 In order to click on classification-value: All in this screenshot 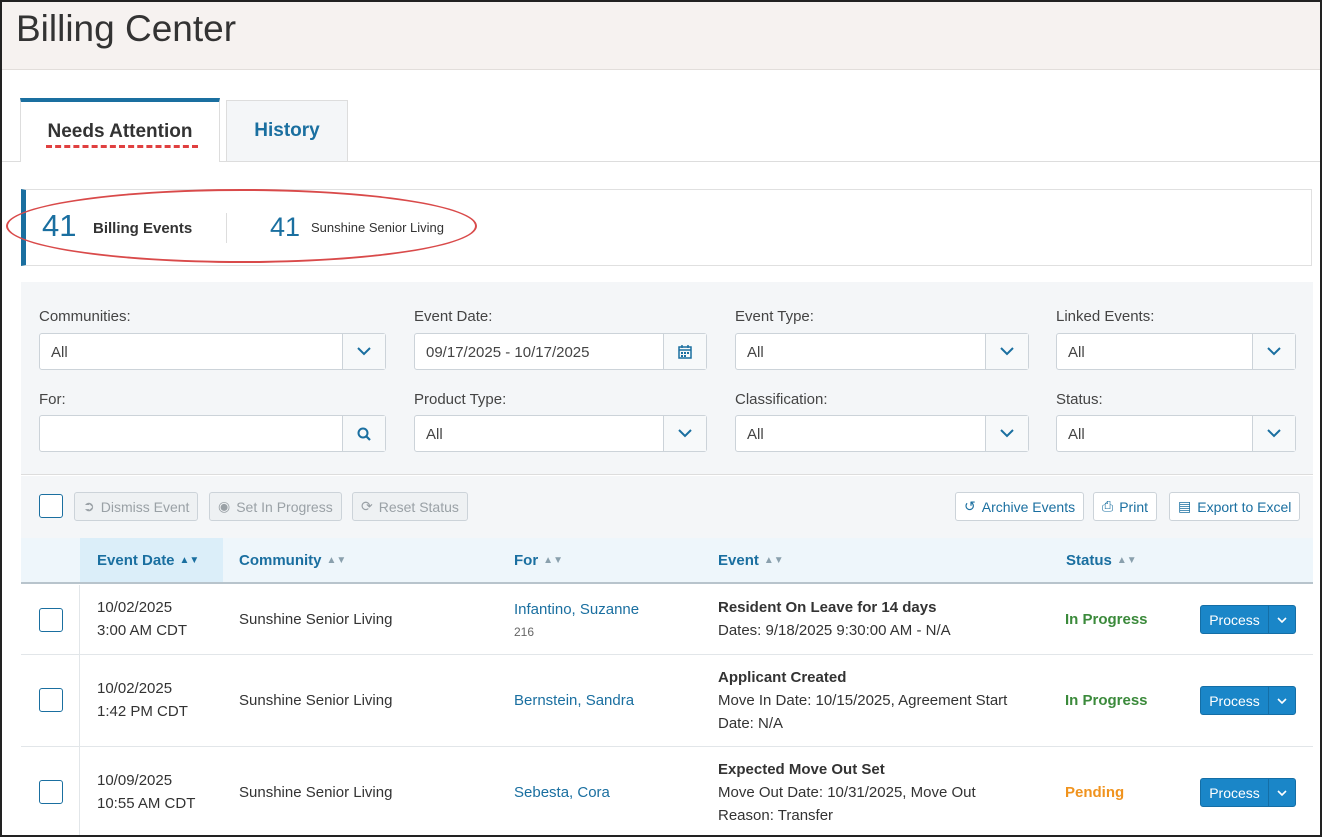, I will do `click(755, 434)`.